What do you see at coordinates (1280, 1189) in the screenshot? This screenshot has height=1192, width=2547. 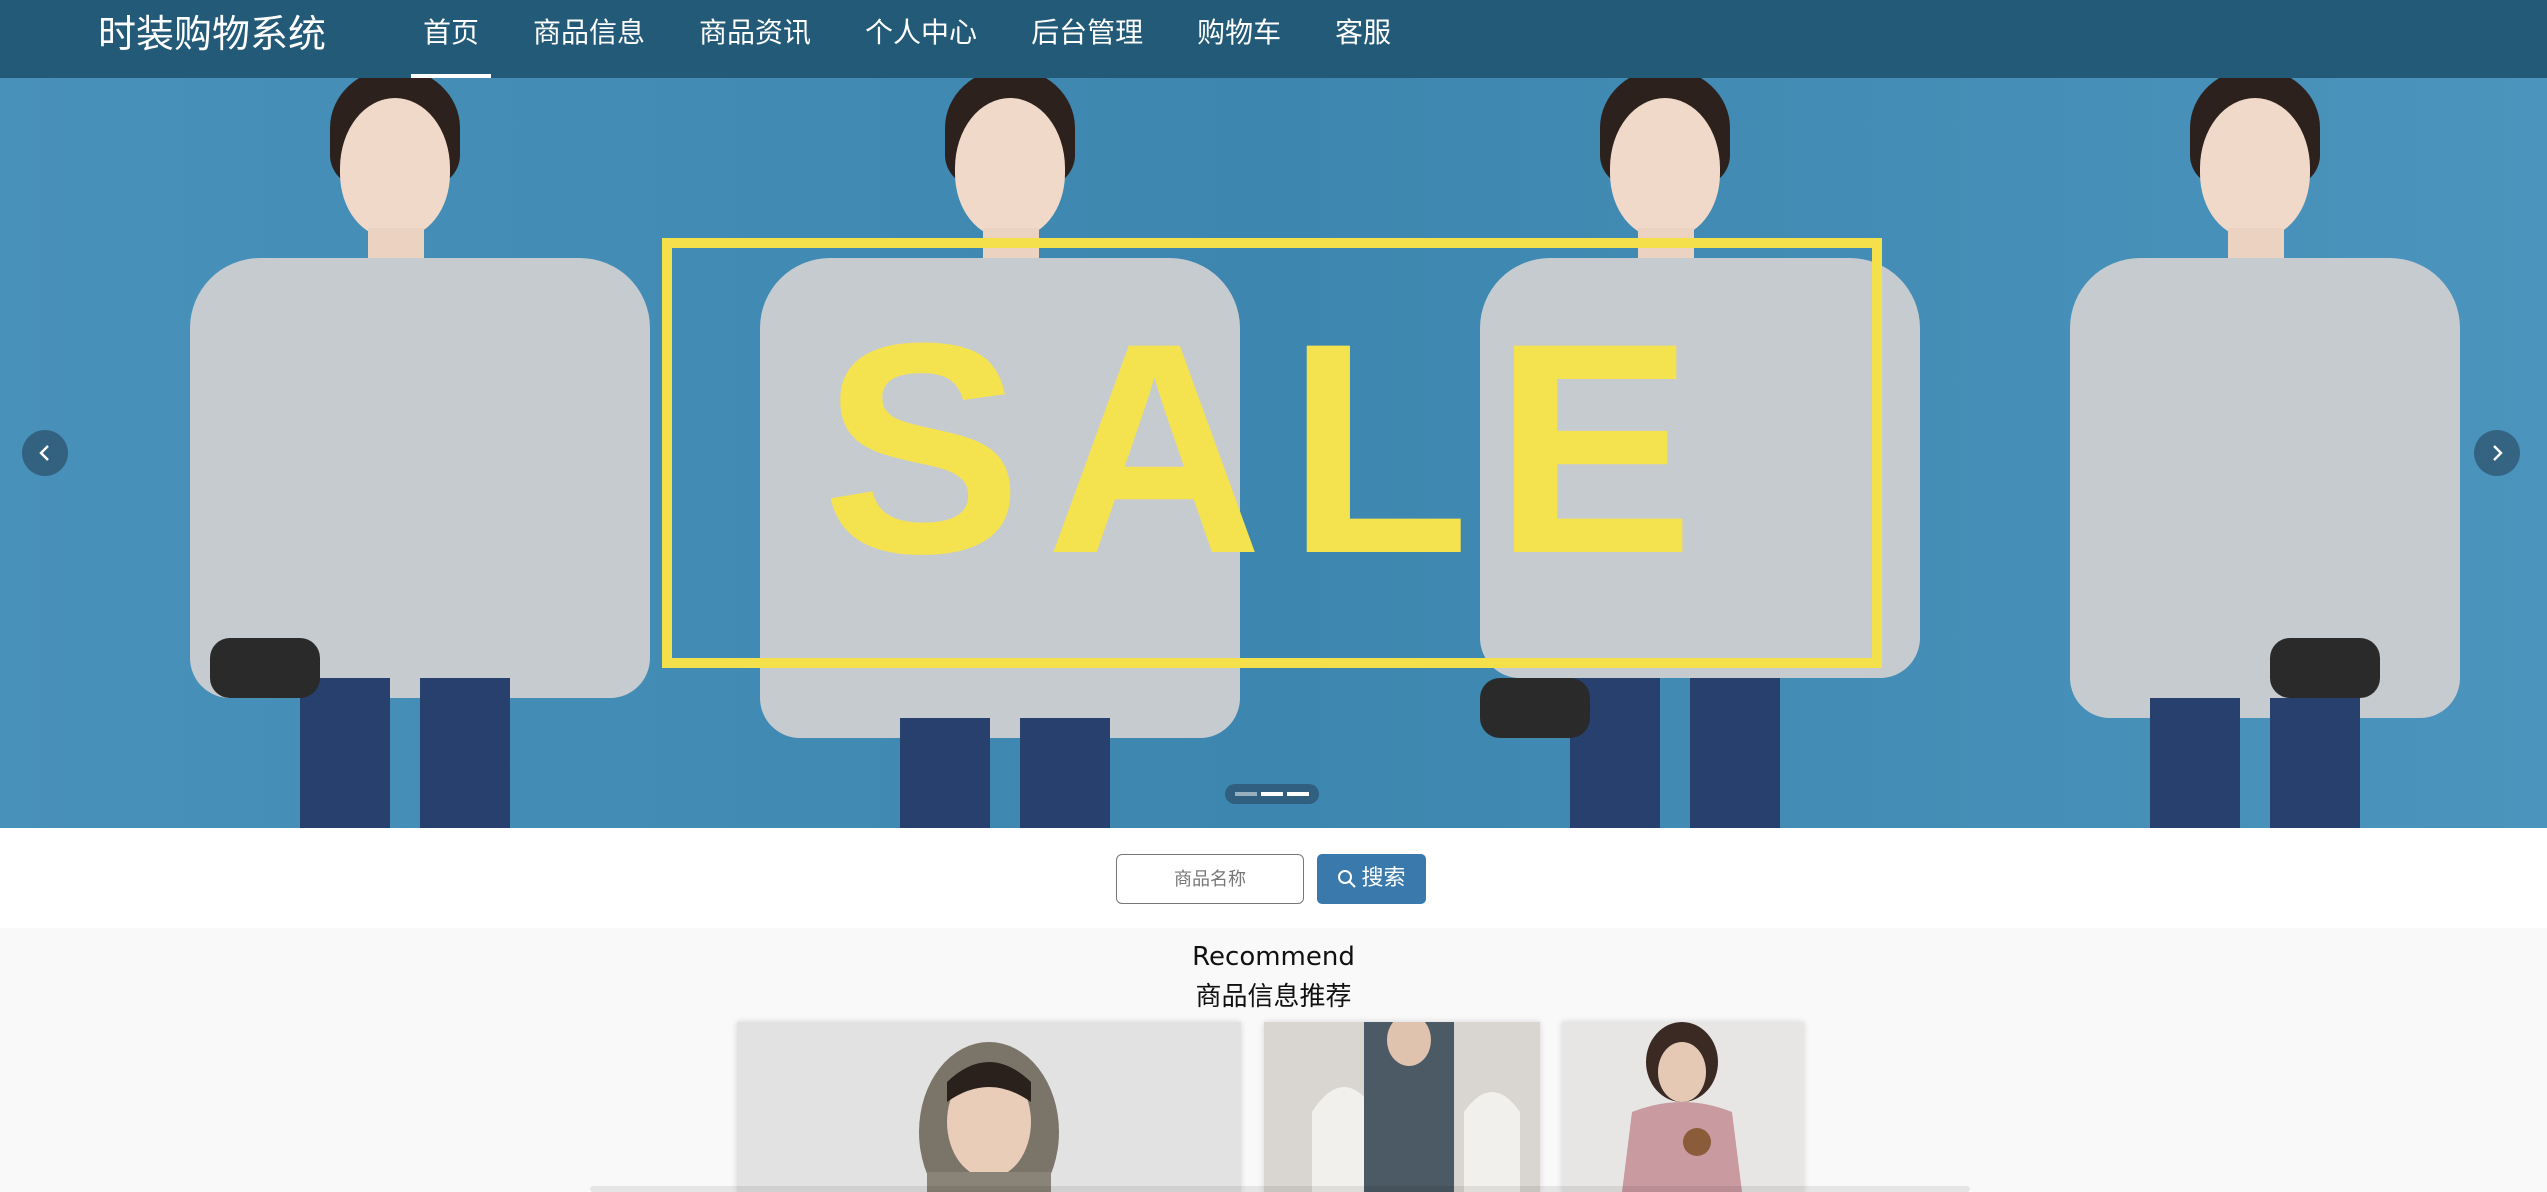 I see `page-shadow` at bounding box center [1280, 1189].